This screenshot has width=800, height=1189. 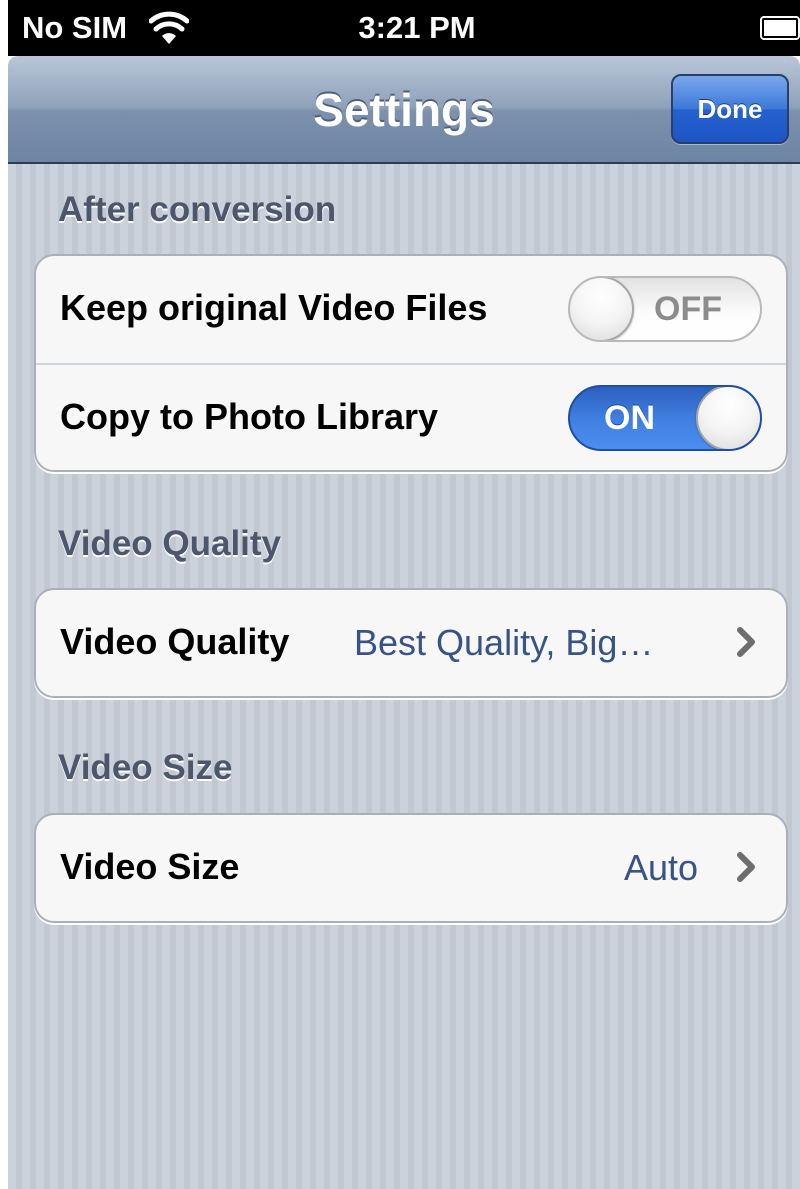 I want to click on copy-to-photo-library-label: Copy to Photo Library, so click(x=249, y=416).